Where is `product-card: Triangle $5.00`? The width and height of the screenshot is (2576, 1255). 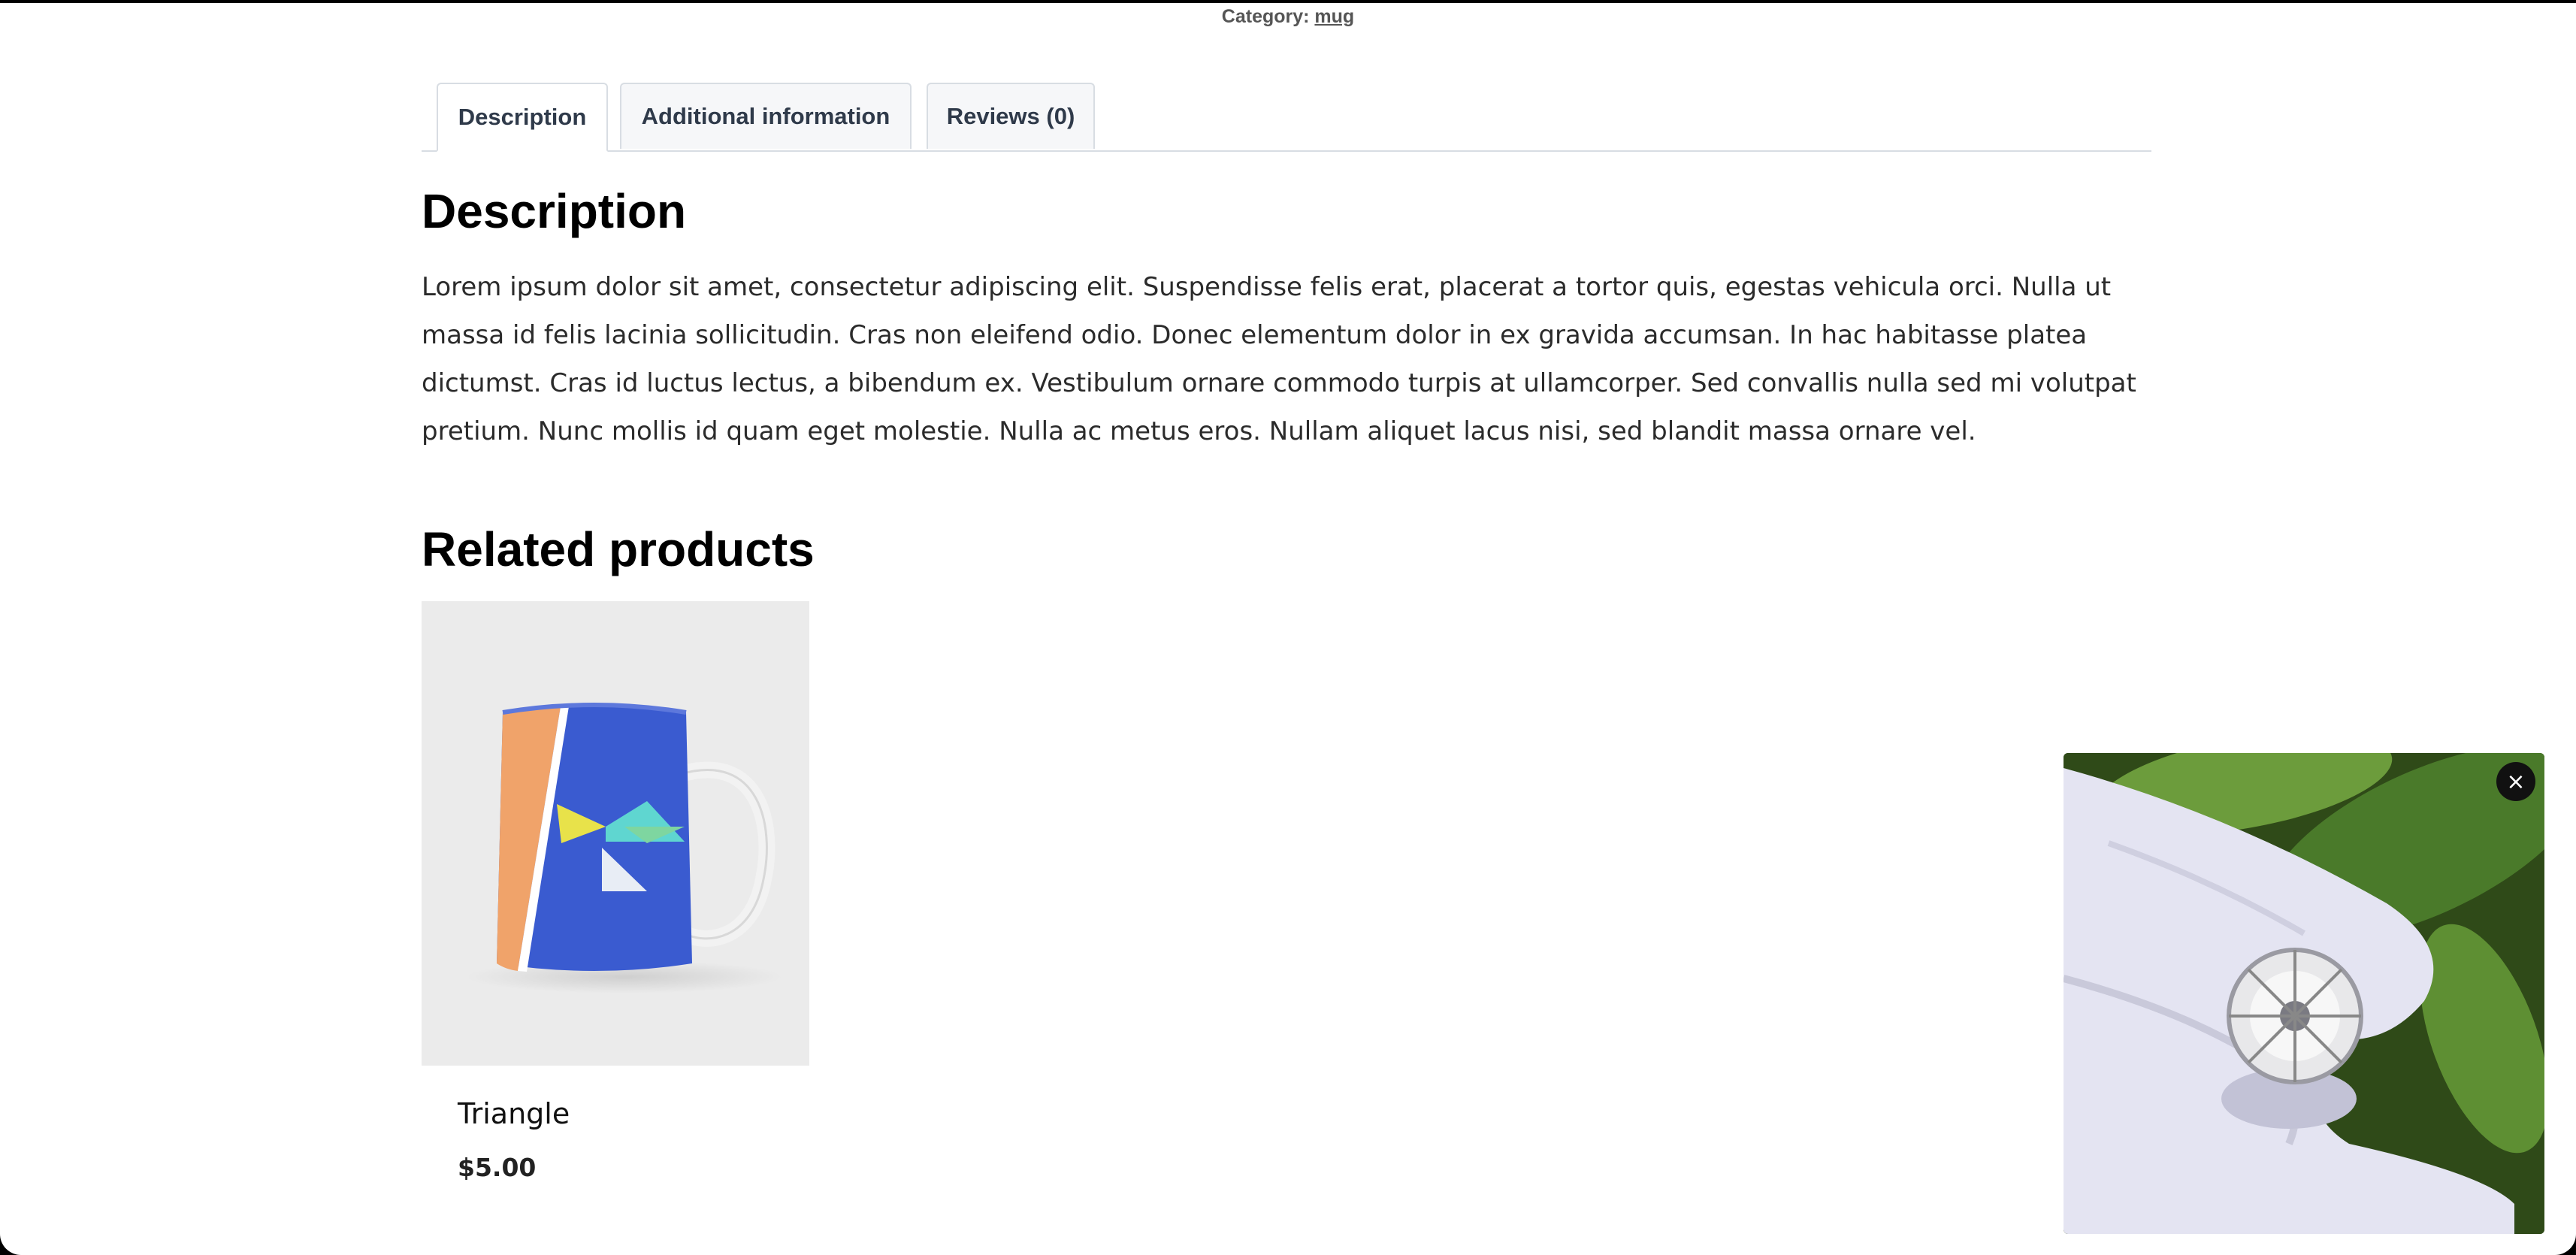
product-card: Triangle $5.00 is located at coordinates (616, 901).